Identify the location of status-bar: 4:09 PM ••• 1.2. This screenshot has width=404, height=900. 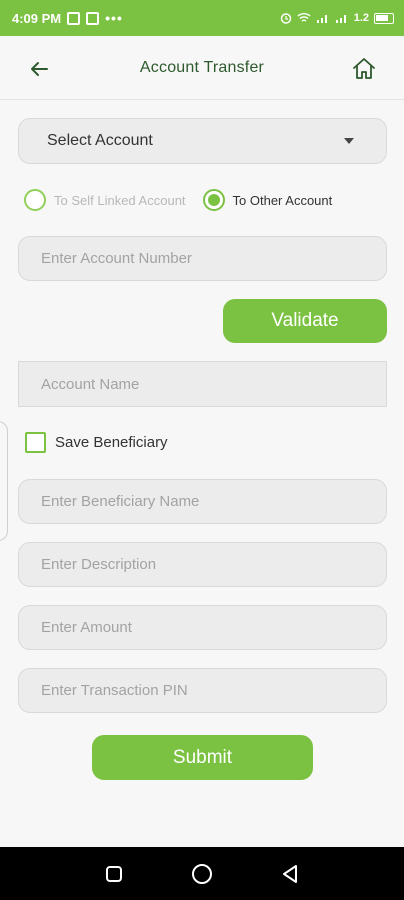
(202, 18).